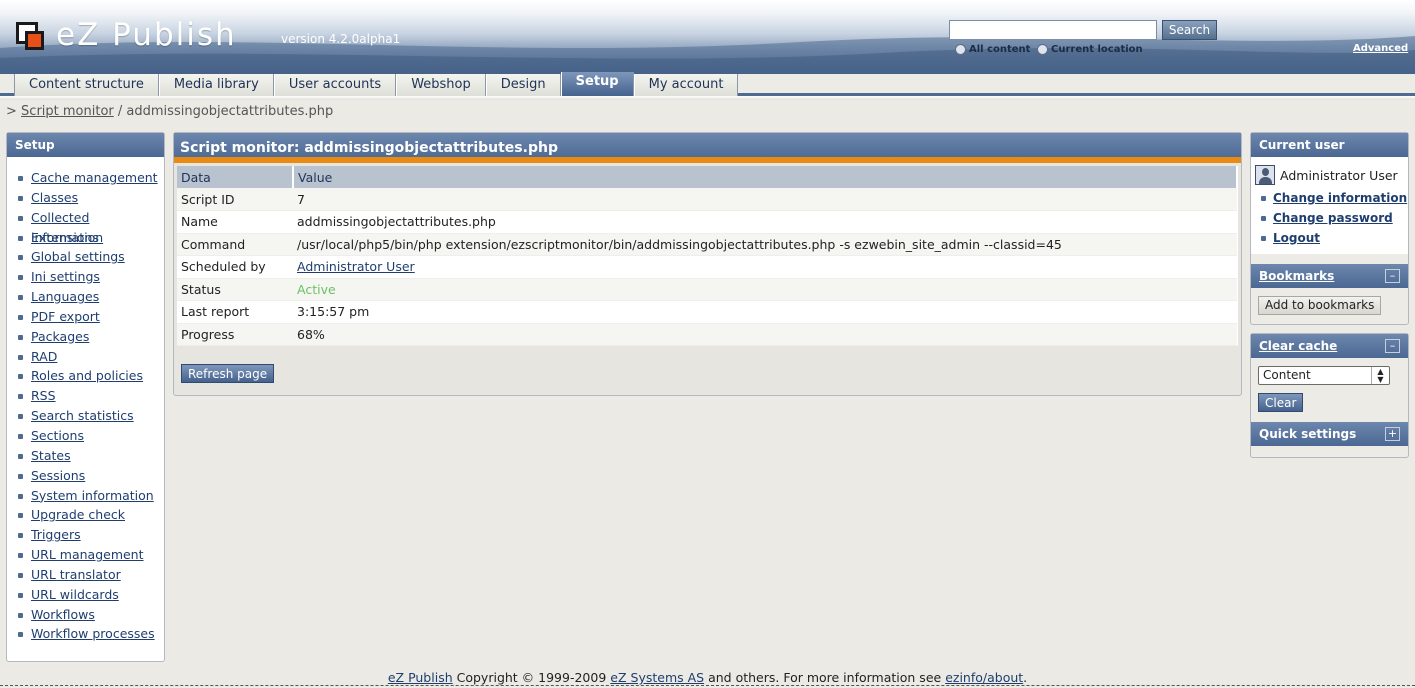 The height and width of the screenshot is (688, 1415). Describe the element at coordinates (235, 334) in the screenshot. I see `row-label: Progress` at that location.